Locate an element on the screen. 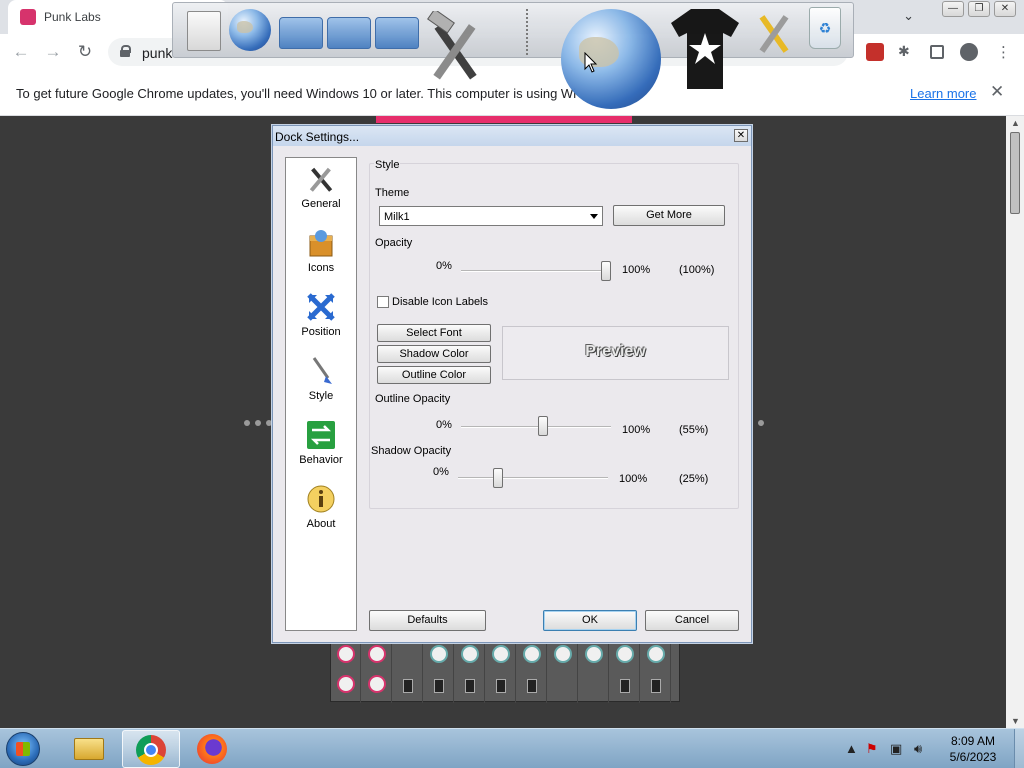 The image size is (1024, 768). shadow-opacity-slider-thumb is located at coordinates (498, 478).